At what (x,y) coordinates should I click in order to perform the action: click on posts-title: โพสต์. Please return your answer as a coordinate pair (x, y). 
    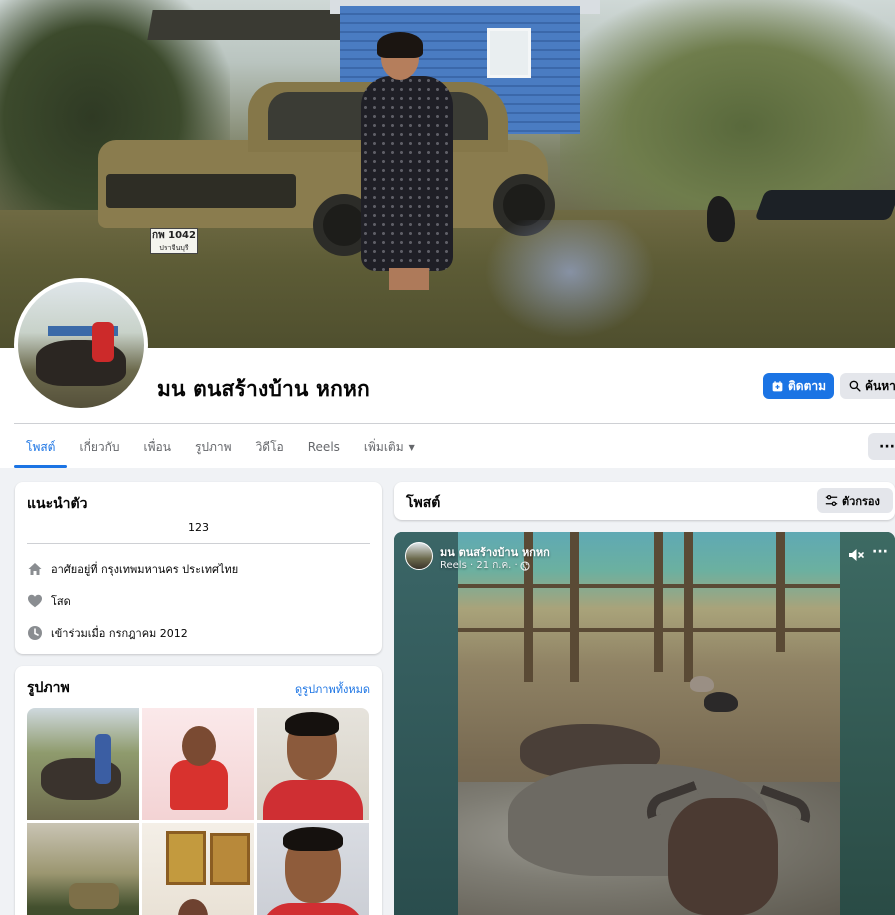
    Looking at the image, I should click on (423, 503).